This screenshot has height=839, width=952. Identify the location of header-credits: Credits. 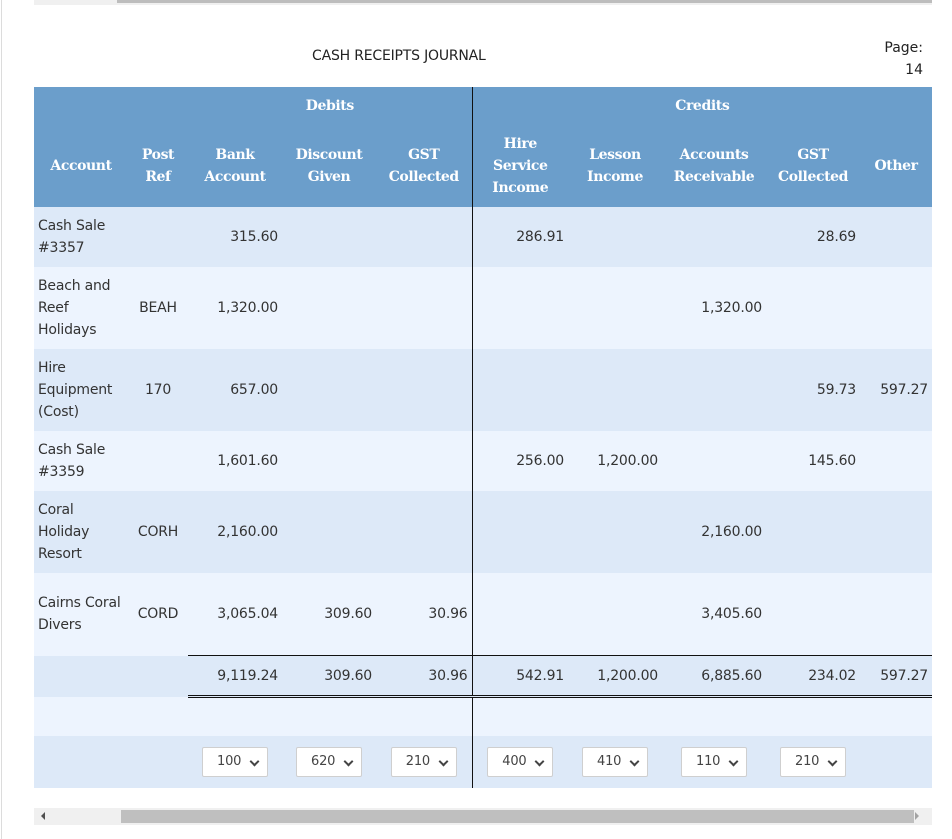
(702, 105).